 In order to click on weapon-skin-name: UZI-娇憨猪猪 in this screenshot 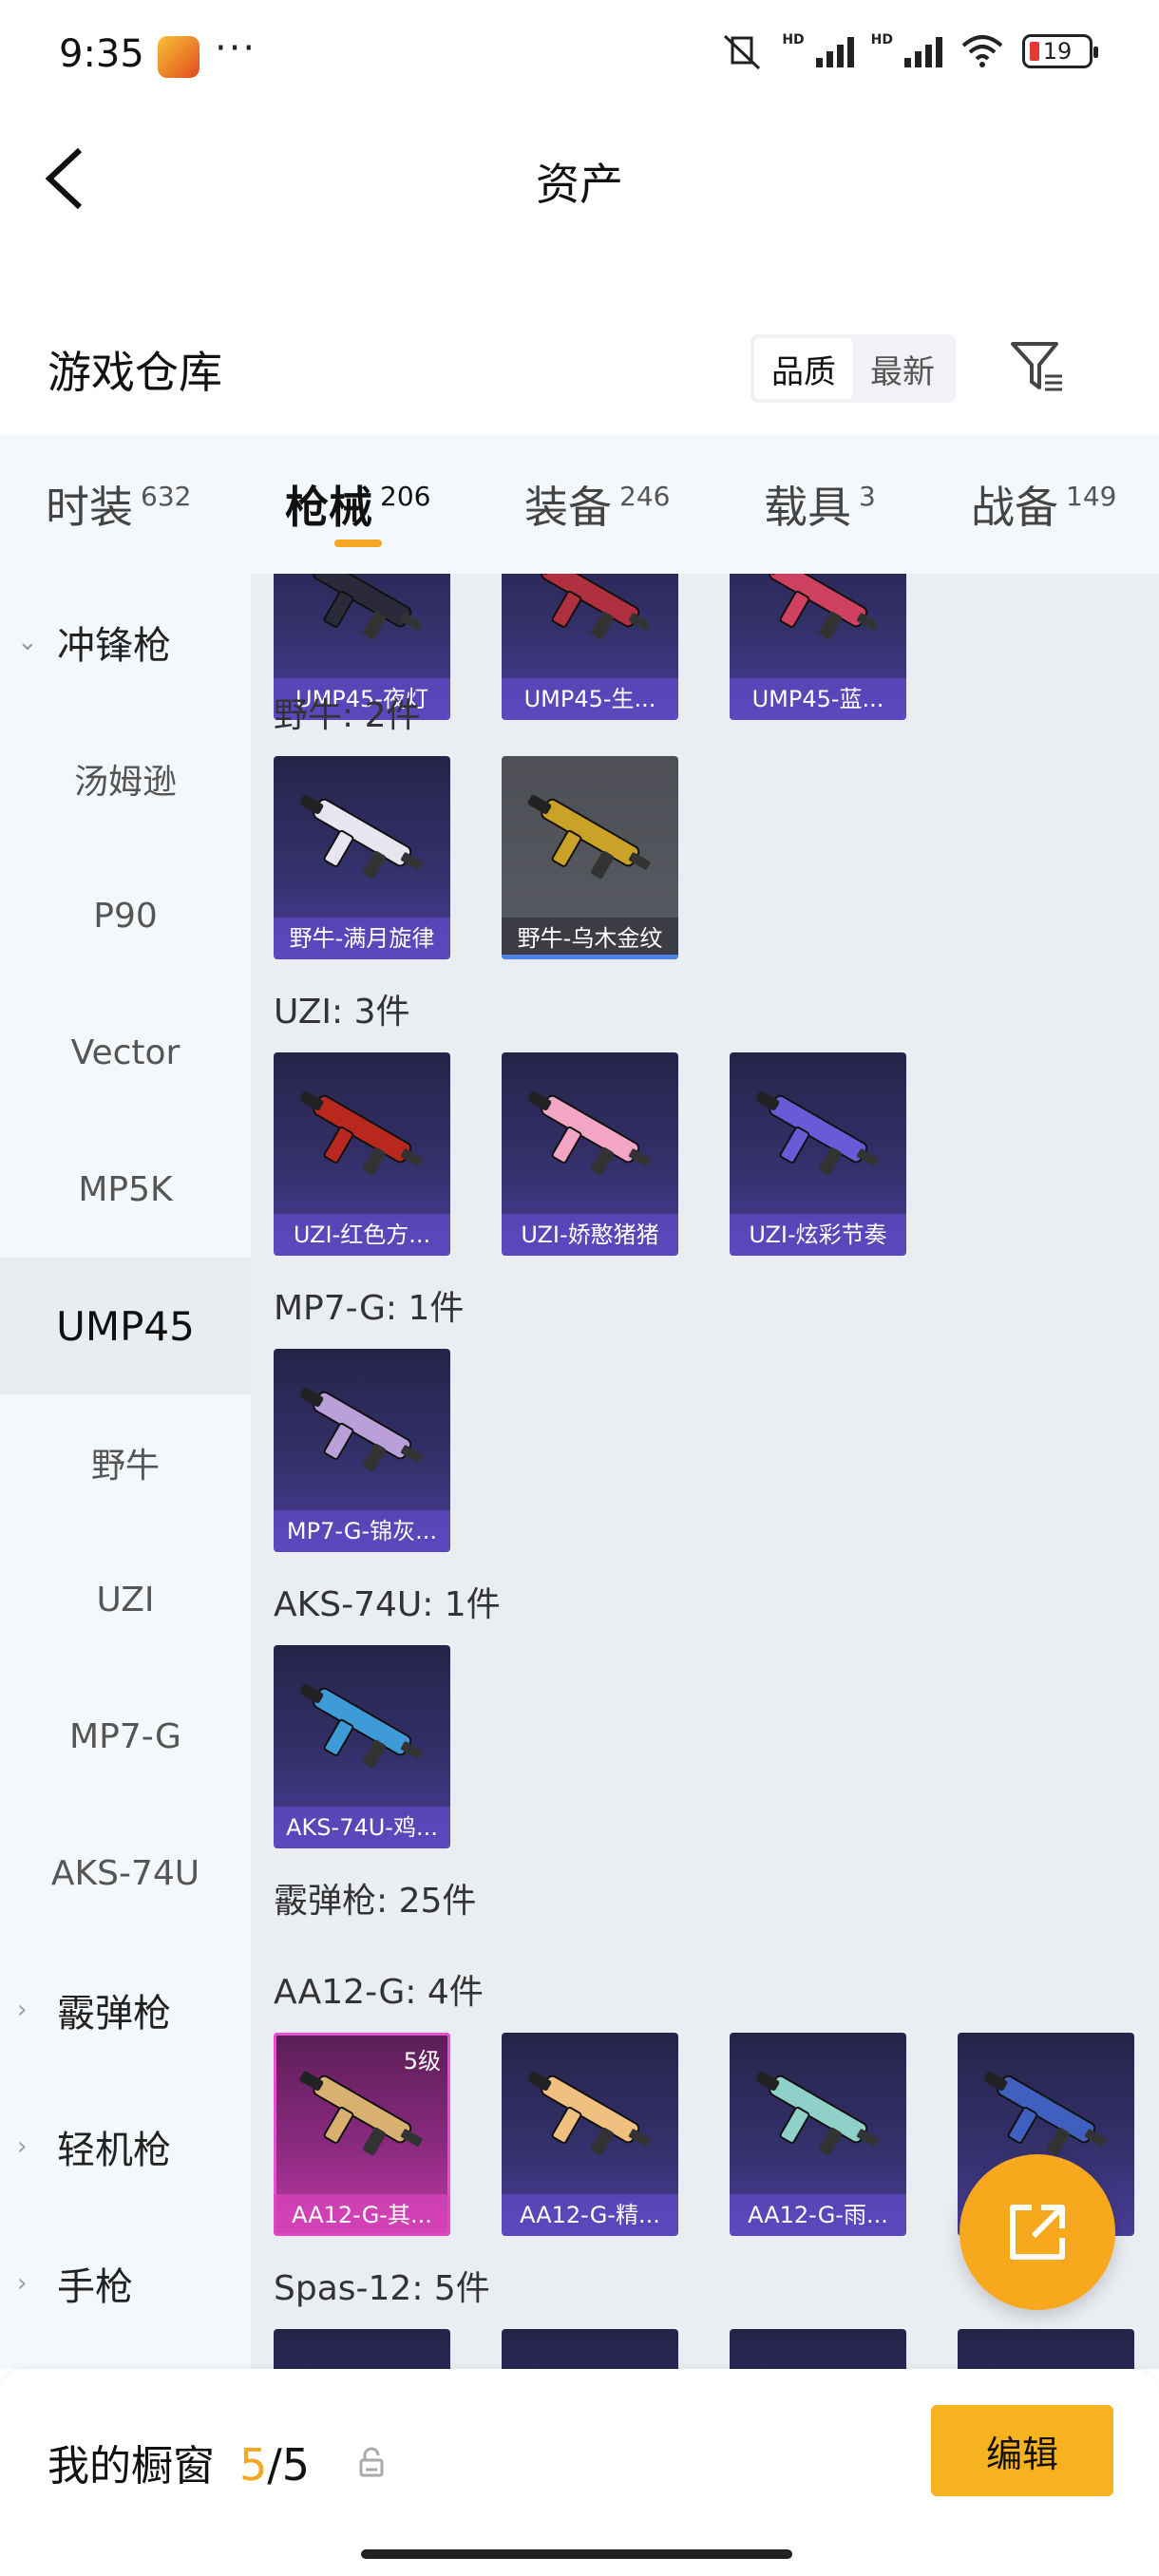, I will do `click(590, 1235)`.